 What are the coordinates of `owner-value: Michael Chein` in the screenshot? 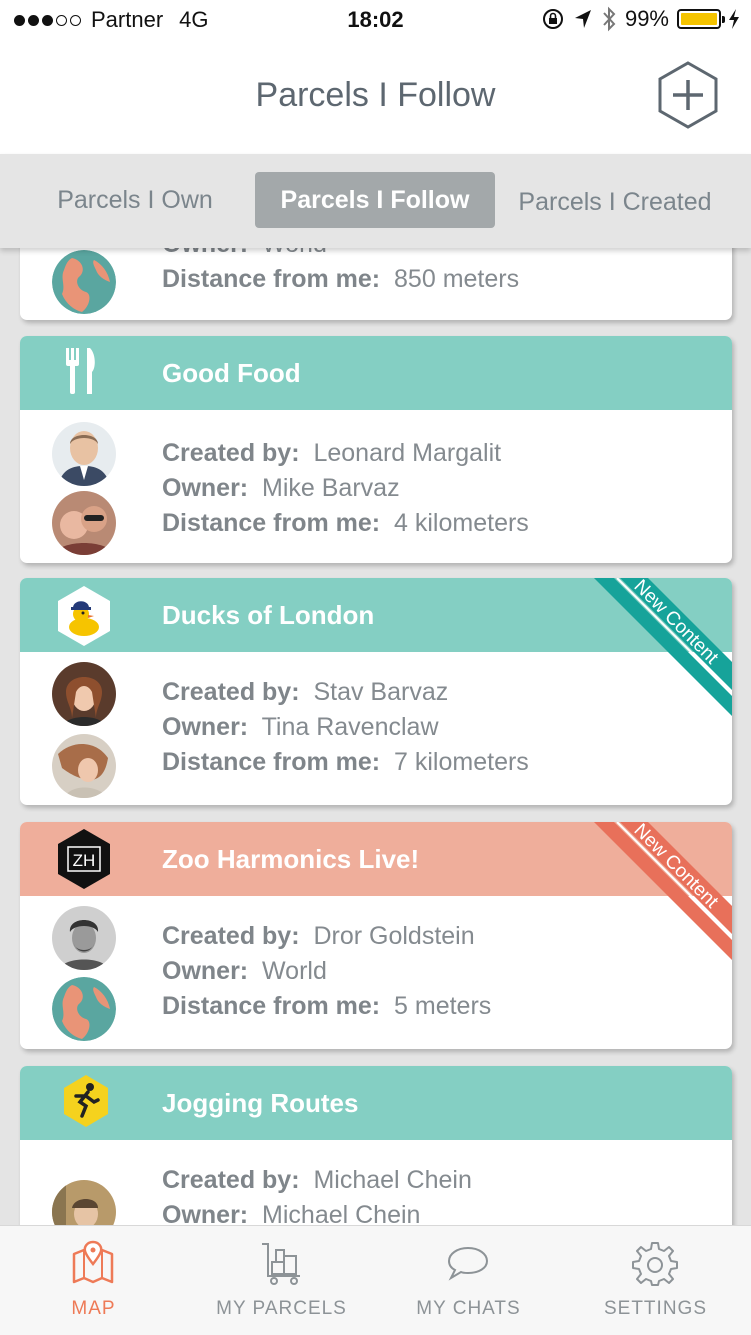 It's located at (341, 1213).